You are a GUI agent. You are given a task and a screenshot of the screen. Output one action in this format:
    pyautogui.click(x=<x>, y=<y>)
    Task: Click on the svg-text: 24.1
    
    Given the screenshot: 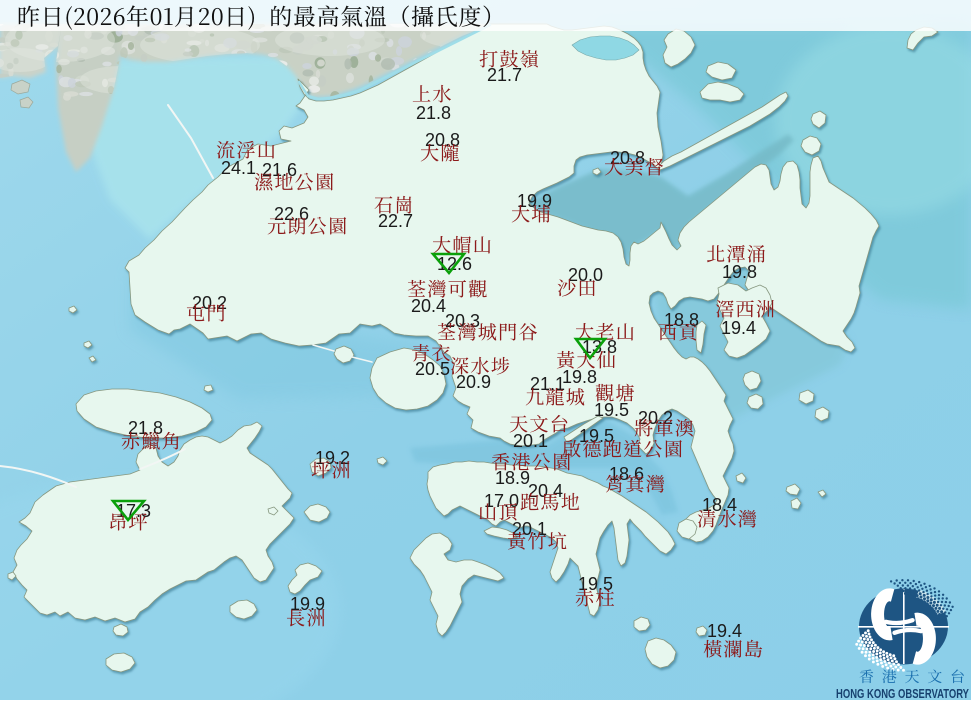 What is the action you would take?
    pyautogui.click(x=238, y=168)
    